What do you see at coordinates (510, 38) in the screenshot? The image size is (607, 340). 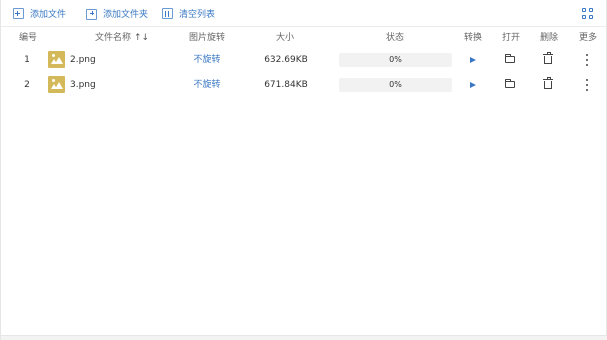 I see `header-open: 打开` at bounding box center [510, 38].